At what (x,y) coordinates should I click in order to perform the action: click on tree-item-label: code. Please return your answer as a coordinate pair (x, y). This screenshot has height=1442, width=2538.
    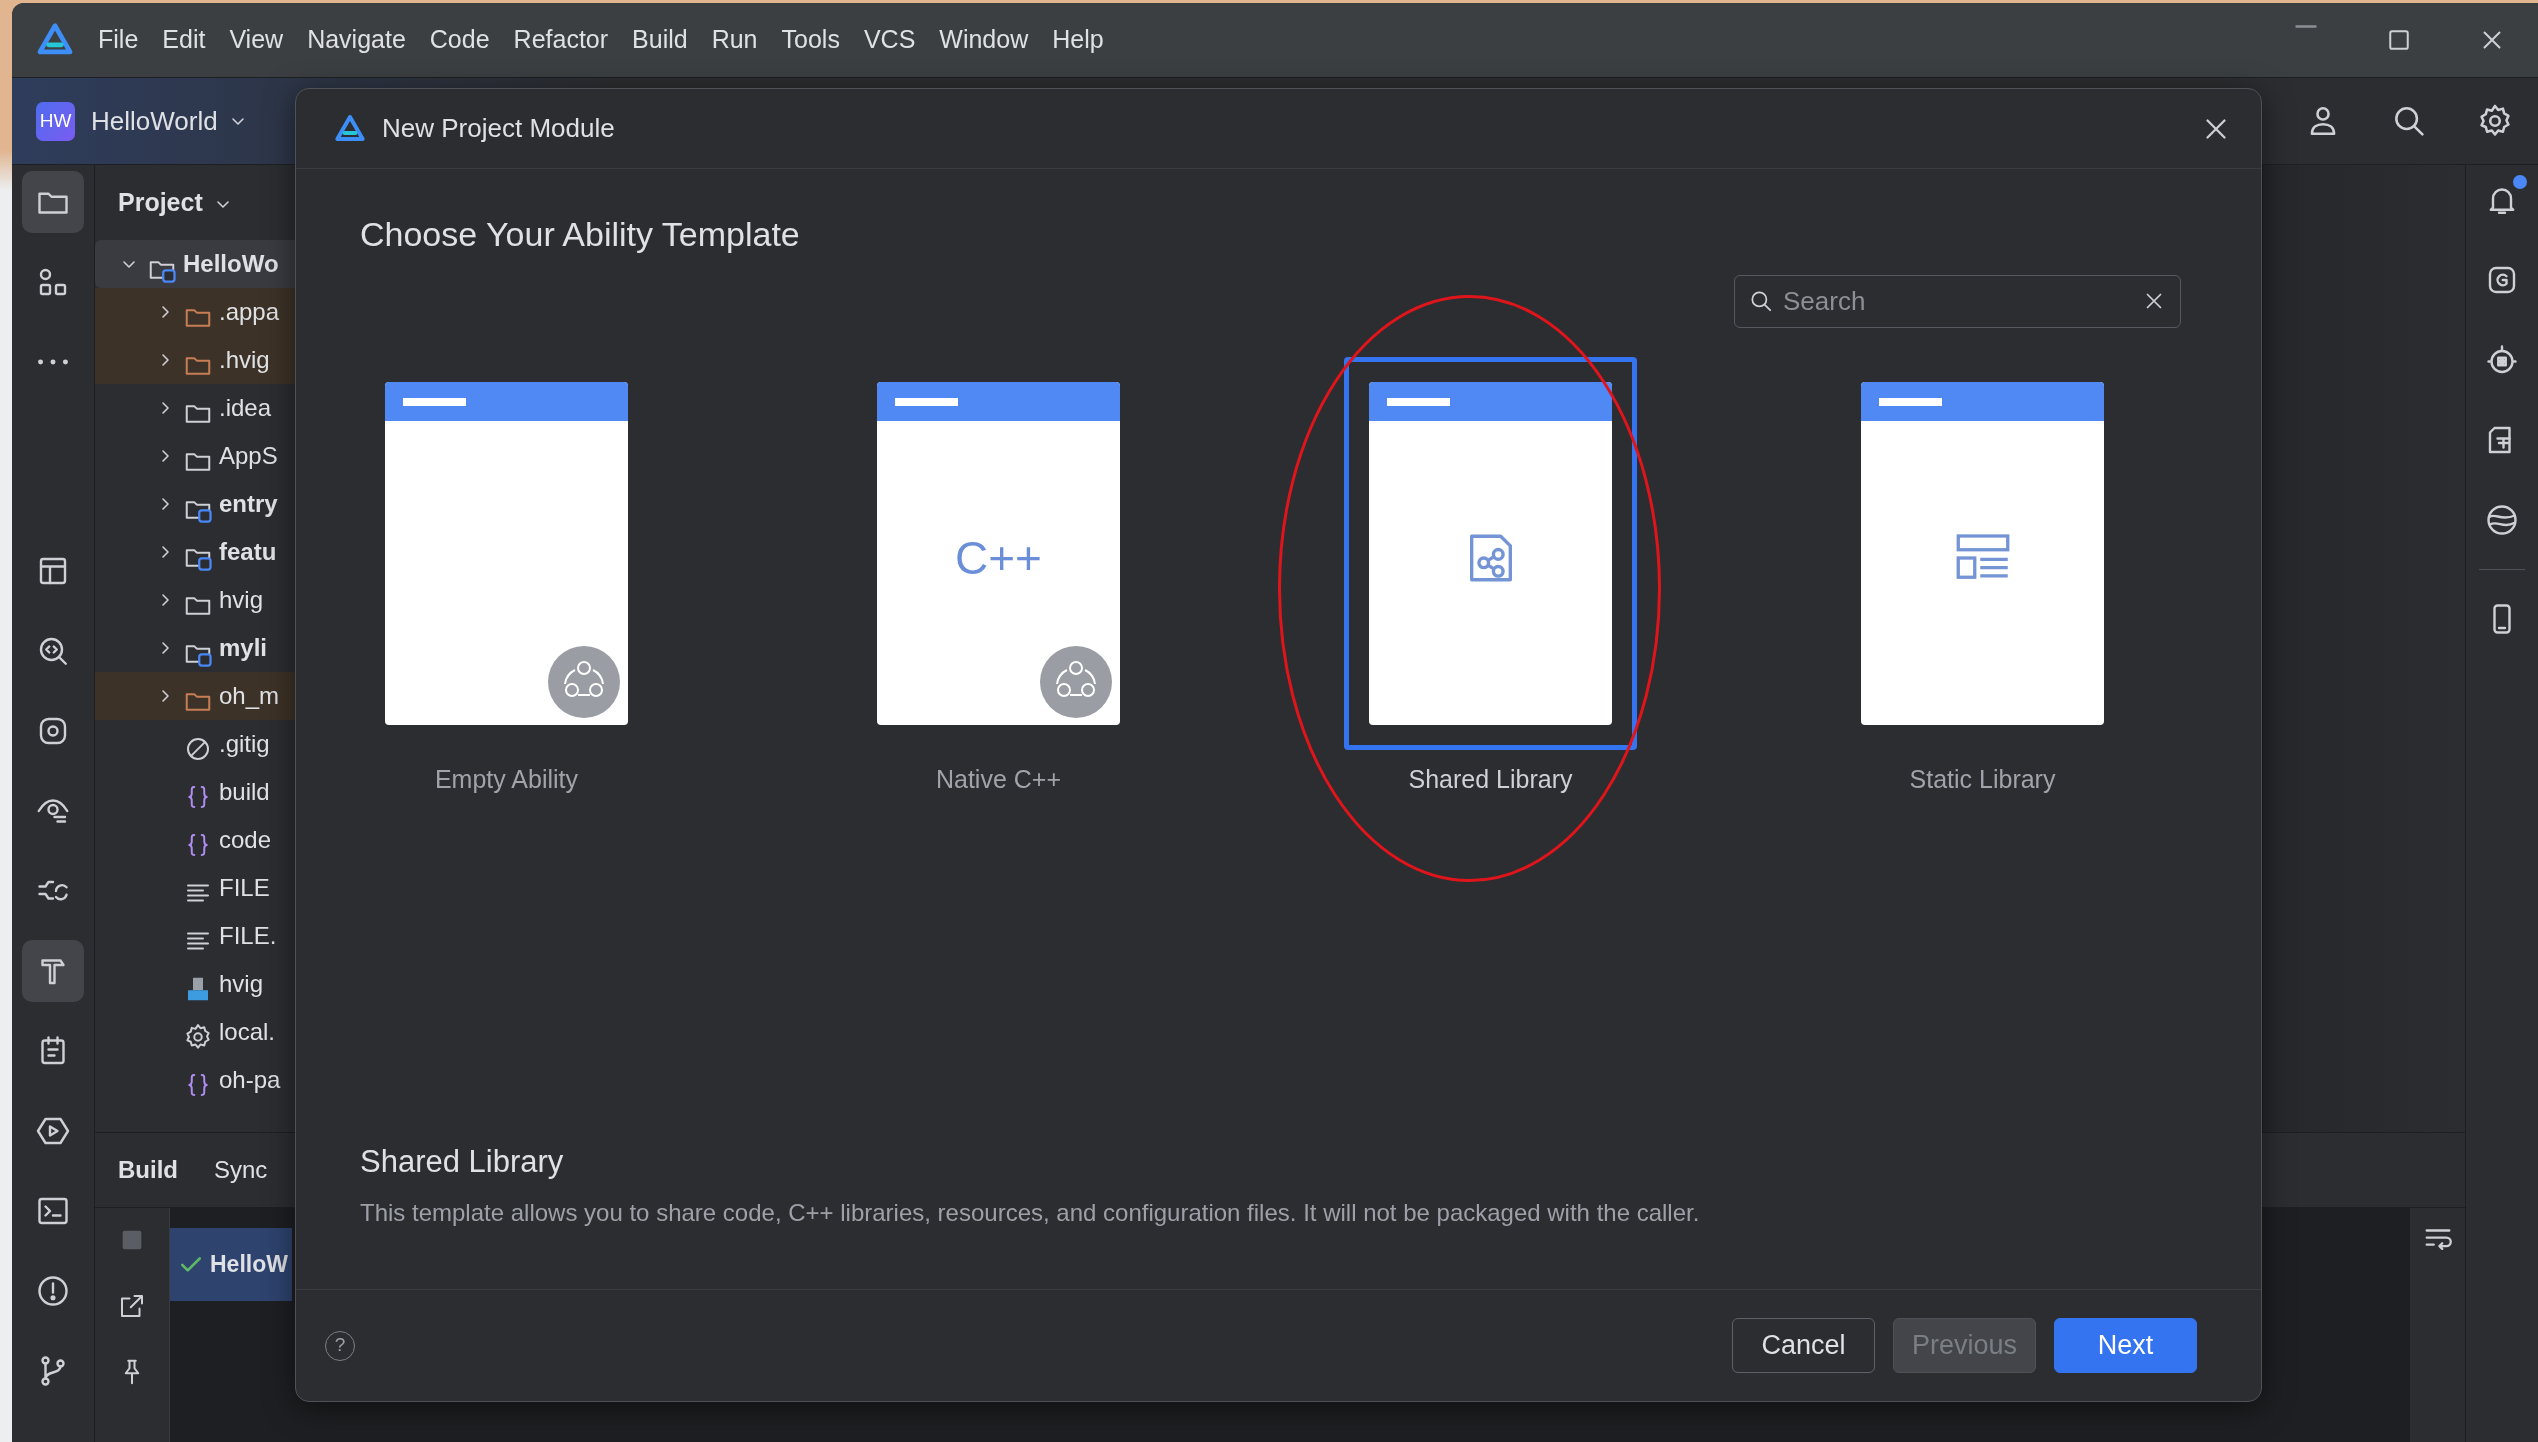
    Looking at the image, I should click on (245, 840).